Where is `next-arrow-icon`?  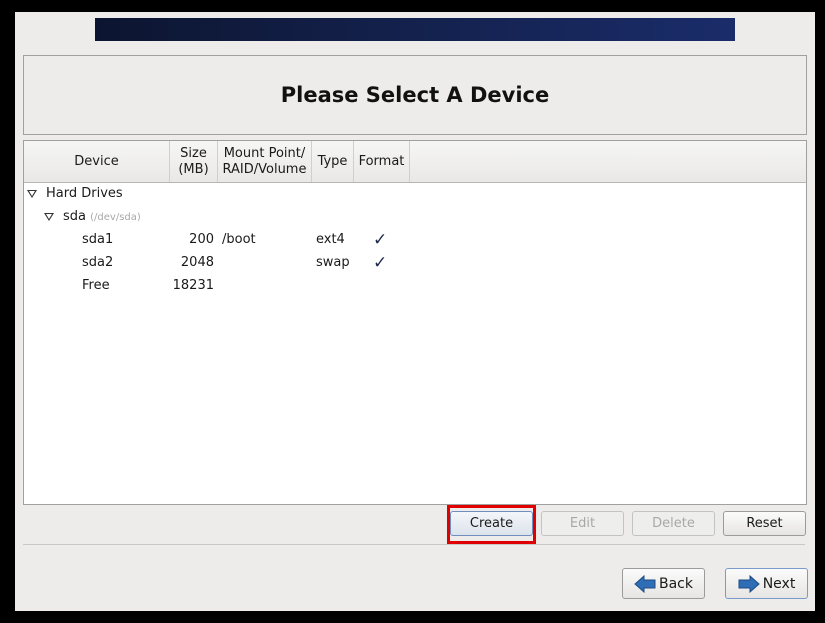 next-arrow-icon is located at coordinates (749, 583).